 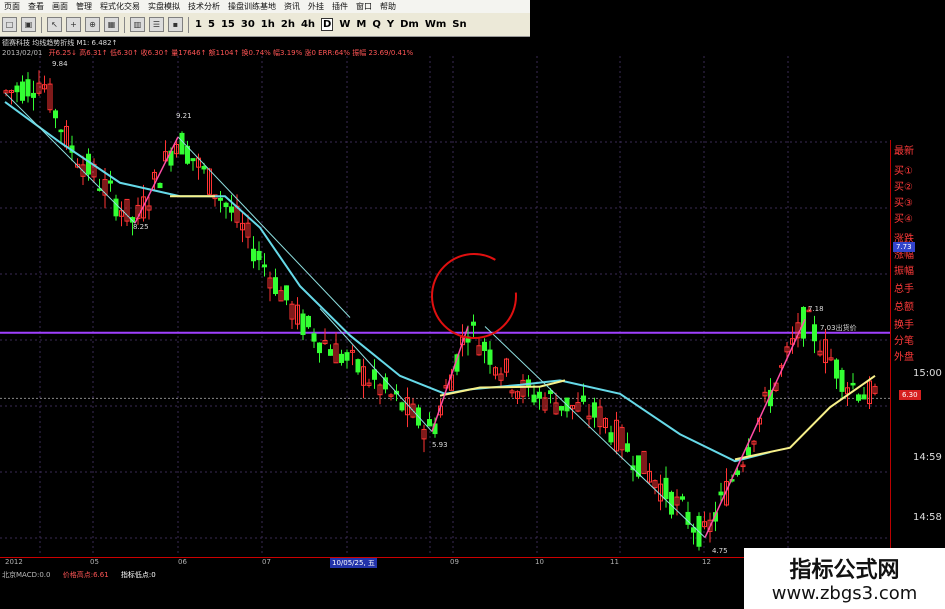 What do you see at coordinates (308, 24) in the screenshot?
I see `period-button-4h: 4h` at bounding box center [308, 24].